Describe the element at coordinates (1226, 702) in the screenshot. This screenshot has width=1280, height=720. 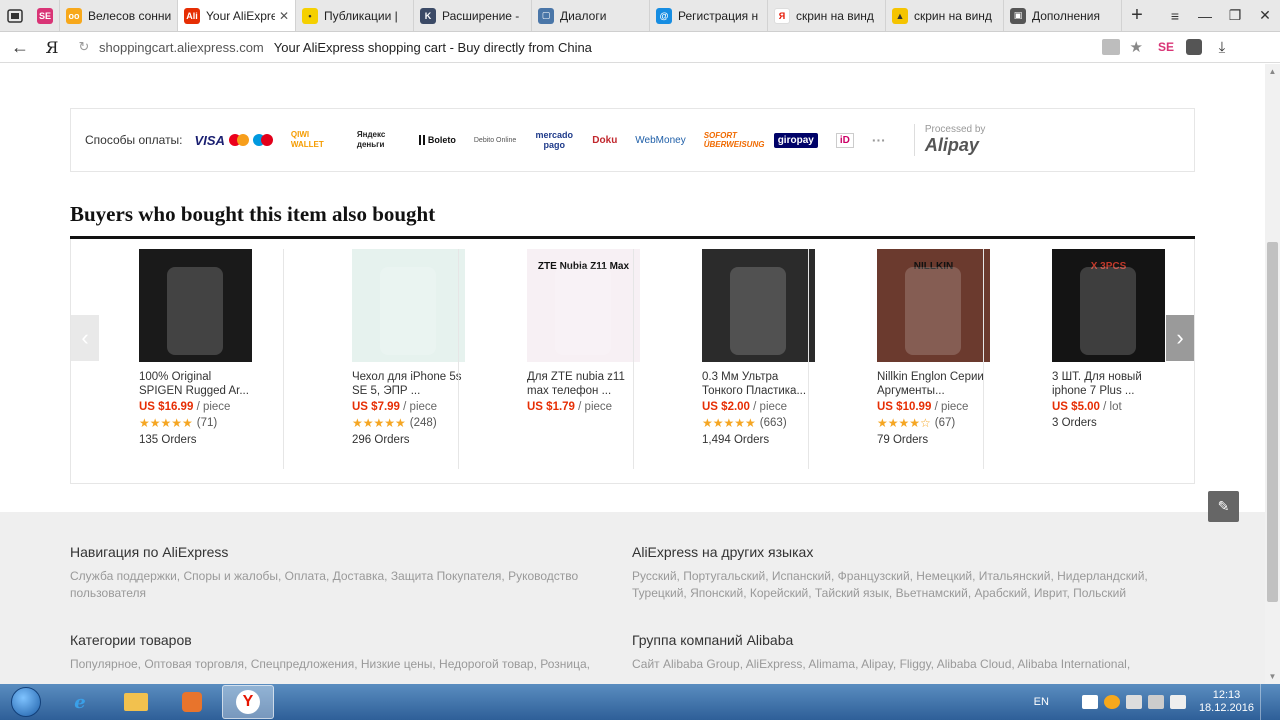
I see `system-clock: 12:13 18.12.2016` at that location.